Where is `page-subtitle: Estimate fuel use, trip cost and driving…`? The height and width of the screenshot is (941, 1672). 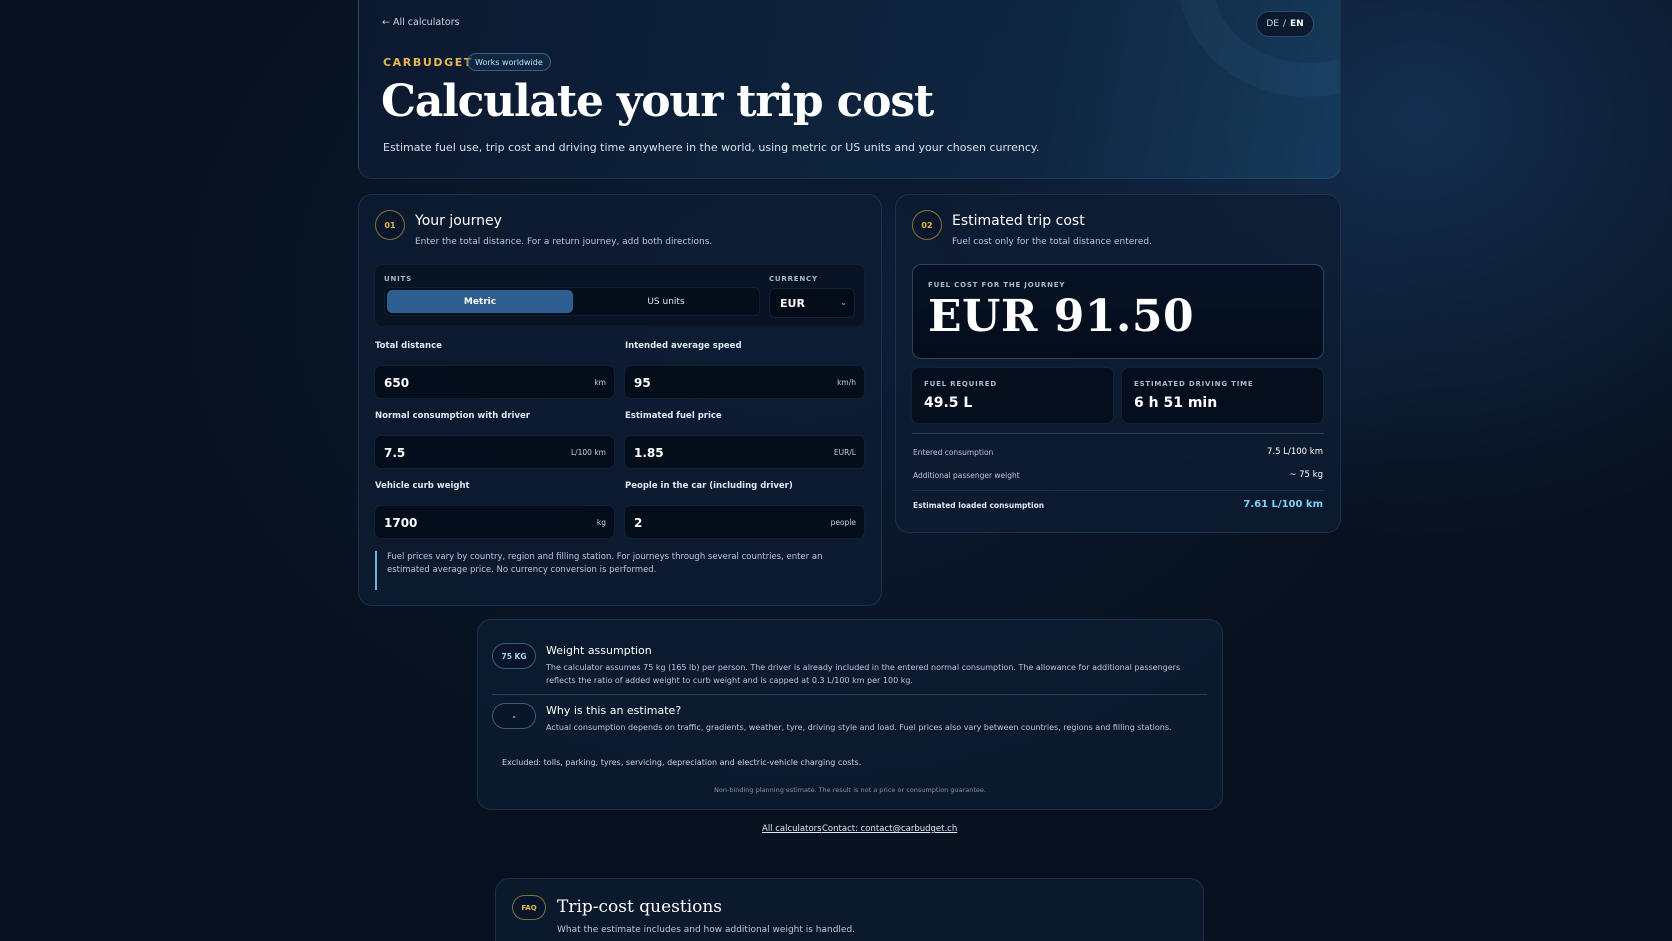
page-subtitle: Estimate fuel use, trip cost and driving… is located at coordinates (711, 147).